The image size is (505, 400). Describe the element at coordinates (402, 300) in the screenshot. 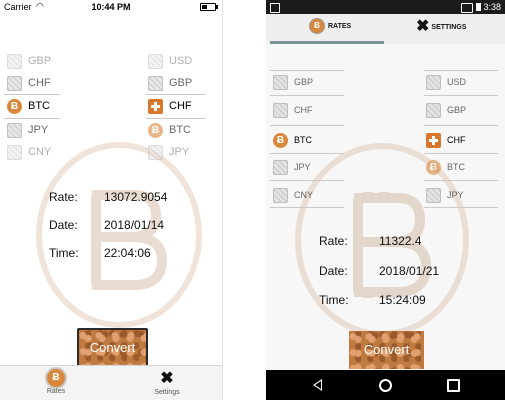

I see `time-value: 15:24:09` at that location.